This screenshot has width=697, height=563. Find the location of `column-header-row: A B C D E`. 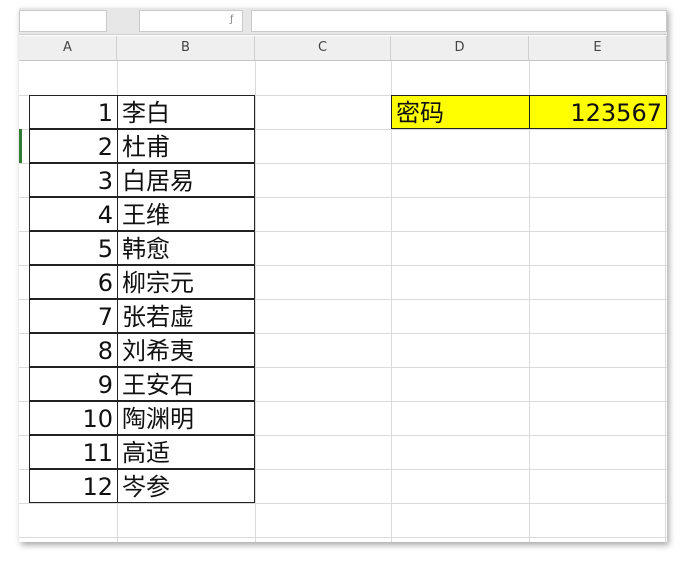

column-header-row: A B C D E is located at coordinates (343, 48).